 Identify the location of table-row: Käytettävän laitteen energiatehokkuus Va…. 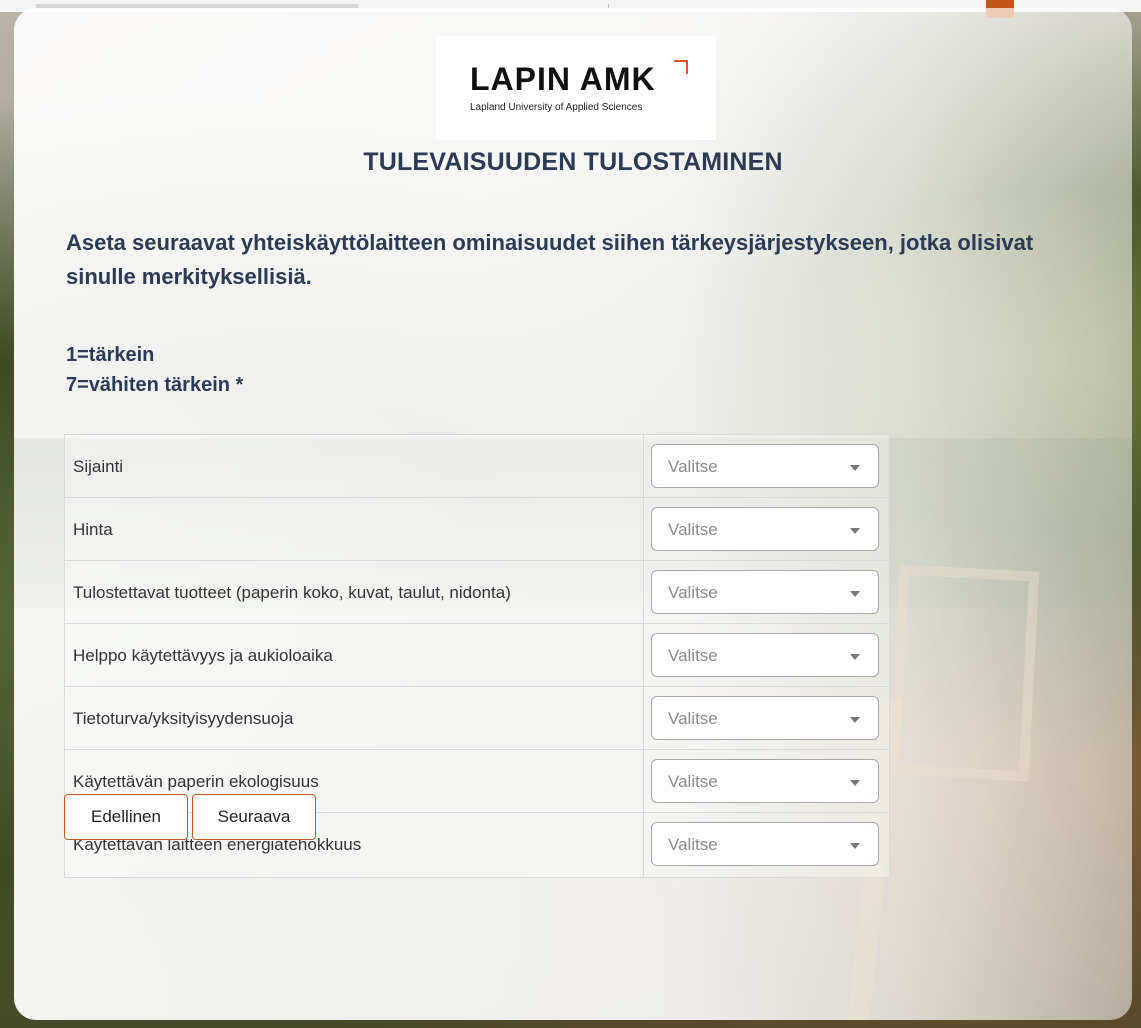
(477, 845).